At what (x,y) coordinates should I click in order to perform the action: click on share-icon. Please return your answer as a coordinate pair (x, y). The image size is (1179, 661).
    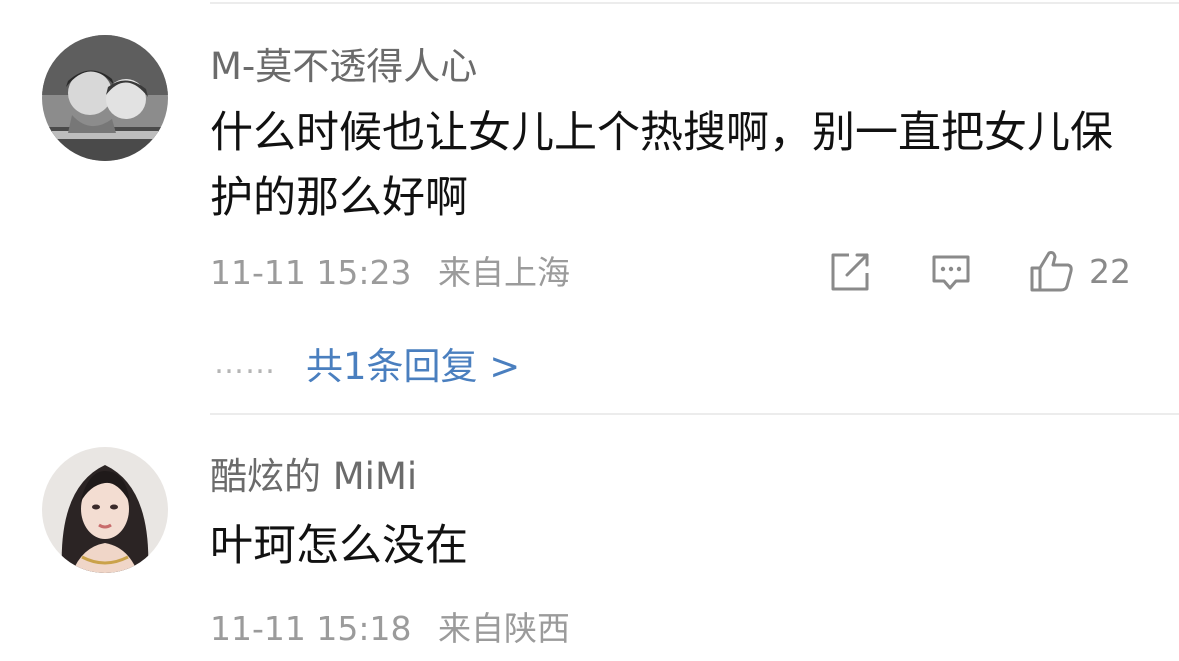
    Looking at the image, I should click on (850, 272).